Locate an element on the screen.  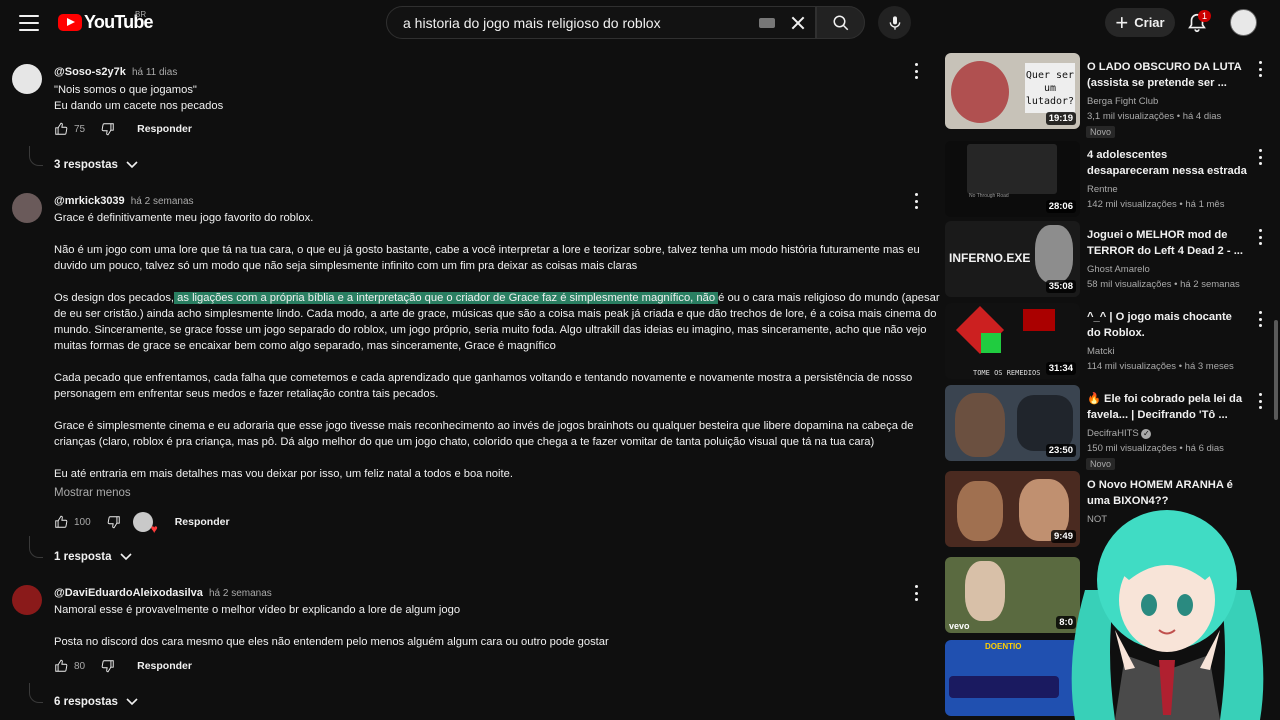
replies-toggle: 6 respostas is located at coordinates (96, 702).